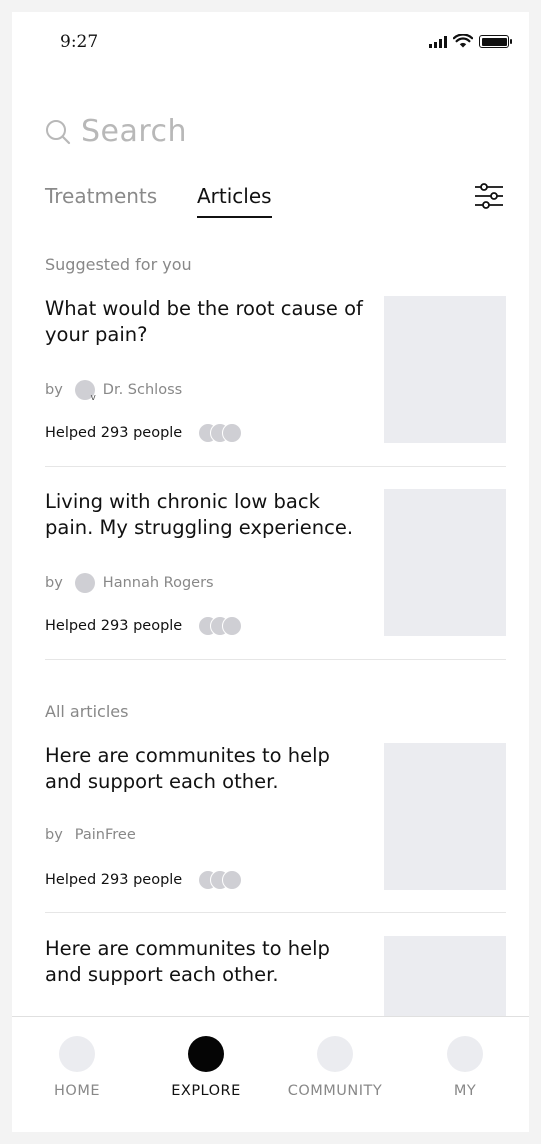  I want to click on search-bar: Search, so click(116, 131).